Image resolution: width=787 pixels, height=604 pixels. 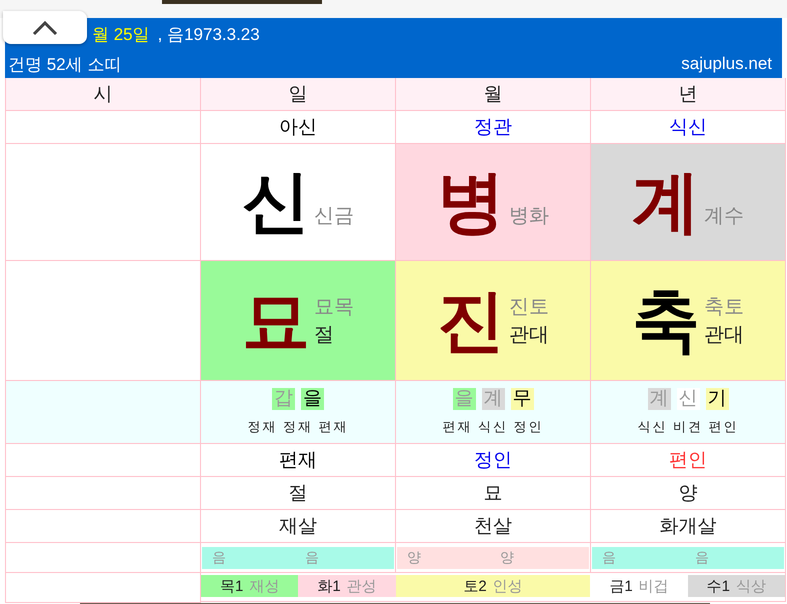 What do you see at coordinates (298, 493) in the screenshot?
I see `table-cell: 절` at bounding box center [298, 493].